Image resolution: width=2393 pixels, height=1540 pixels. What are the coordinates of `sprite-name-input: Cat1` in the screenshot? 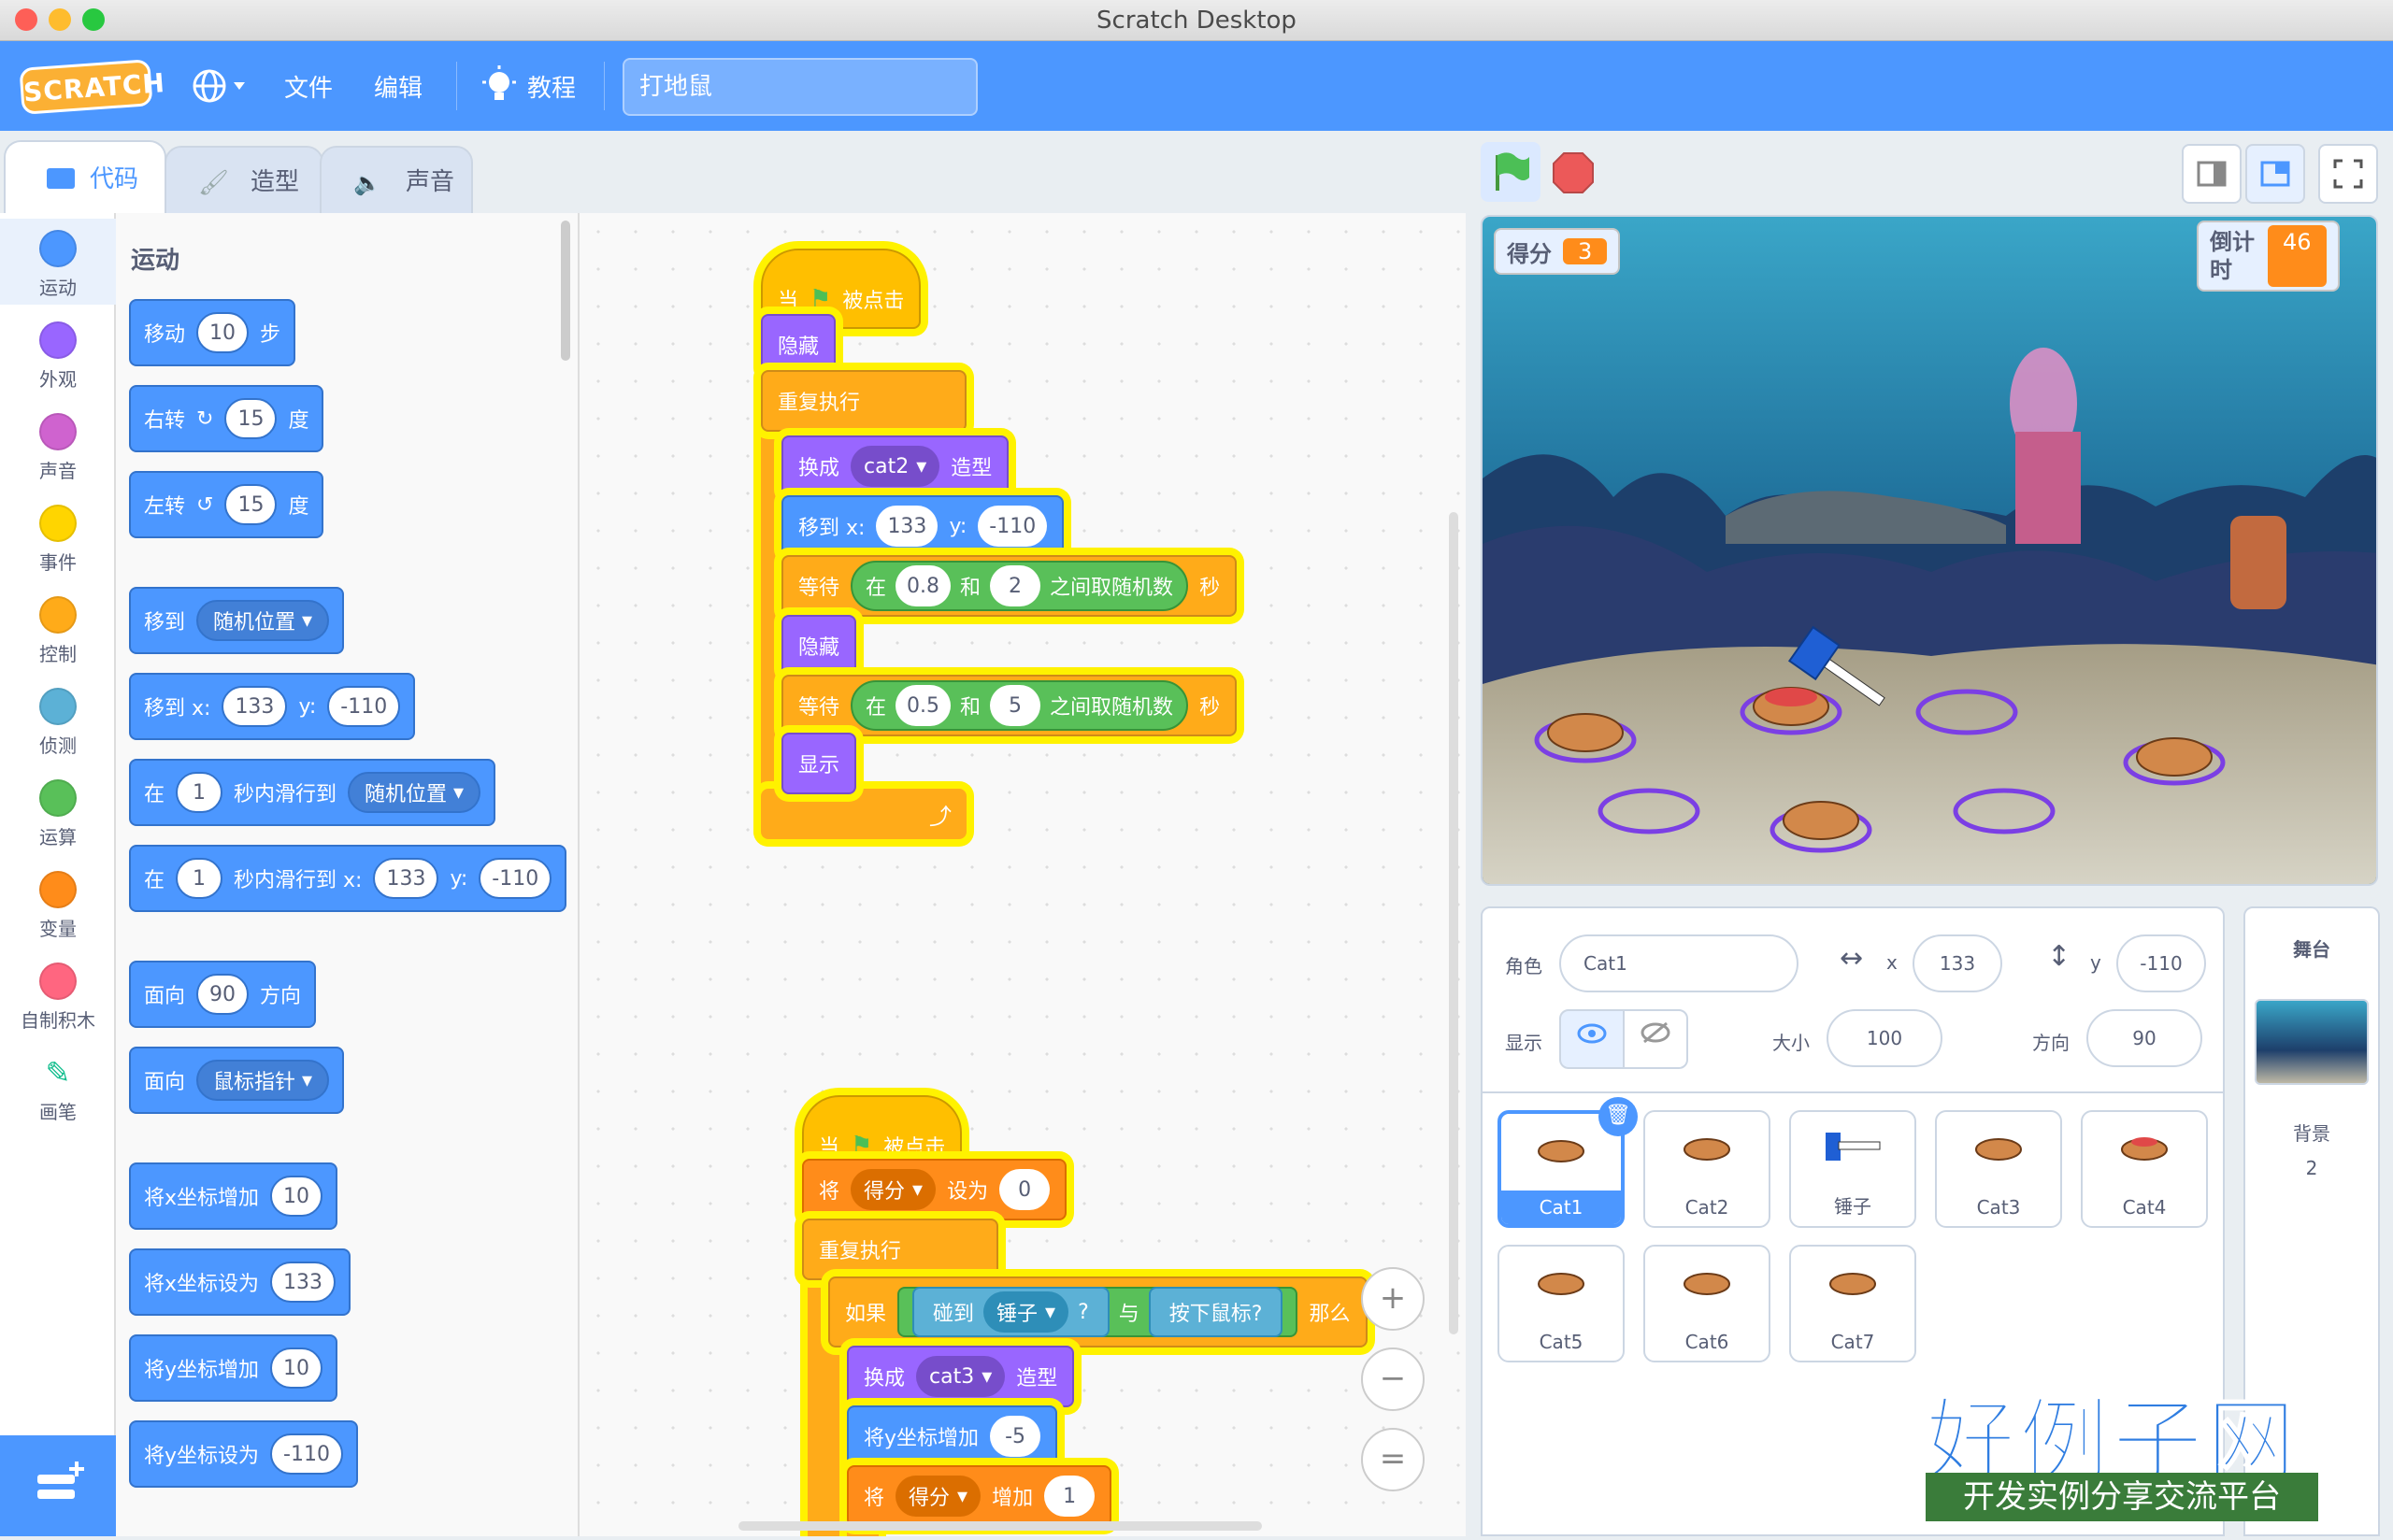 It's located at (1679, 963).